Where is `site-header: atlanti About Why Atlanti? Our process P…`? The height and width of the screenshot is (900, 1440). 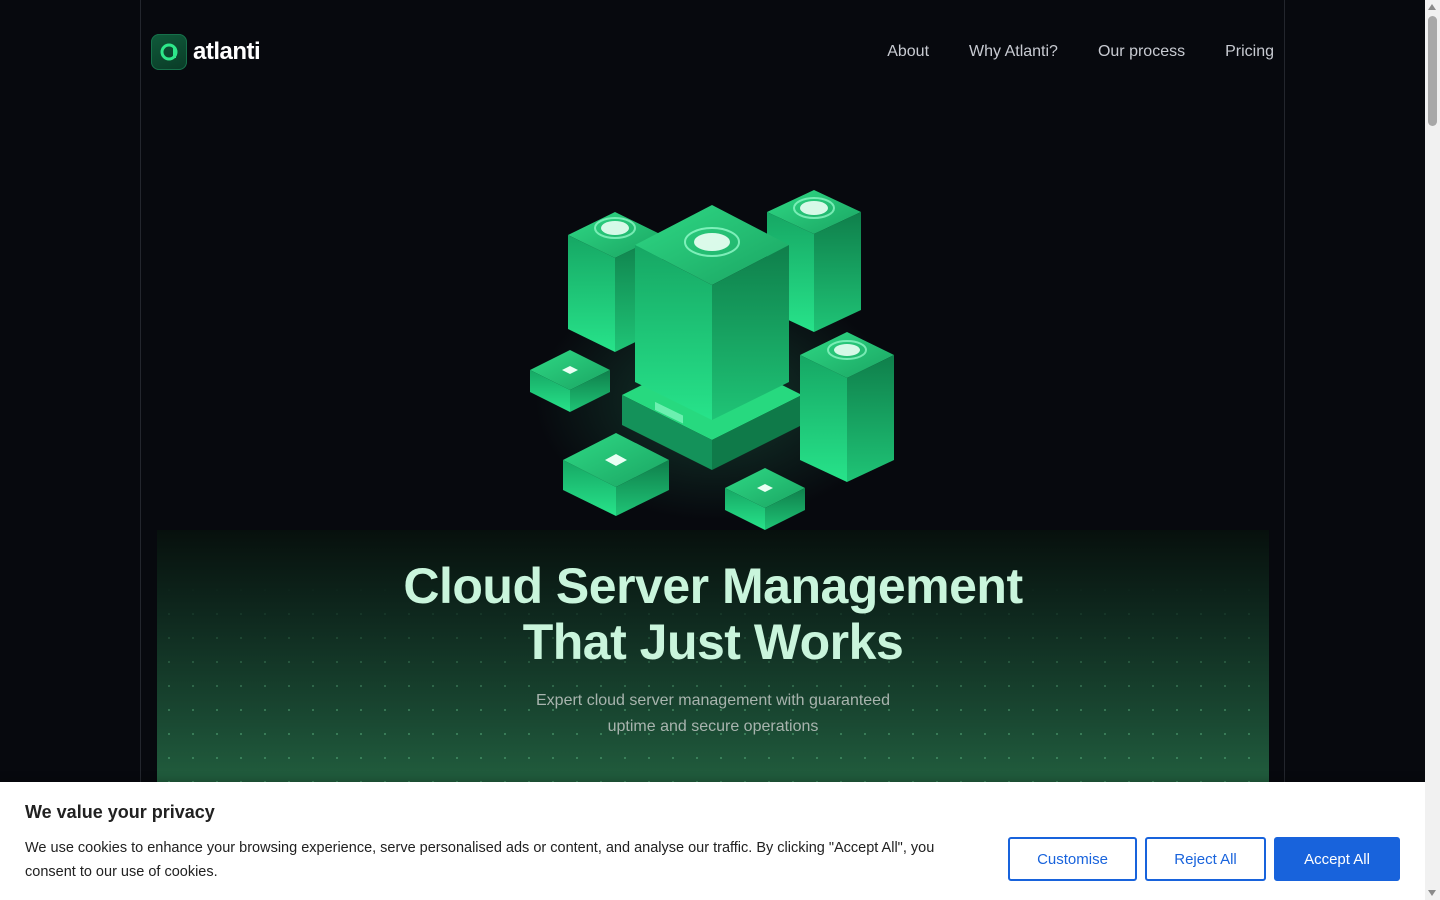
site-header: atlanti About Why Atlanti? Our process P… is located at coordinates (712, 52).